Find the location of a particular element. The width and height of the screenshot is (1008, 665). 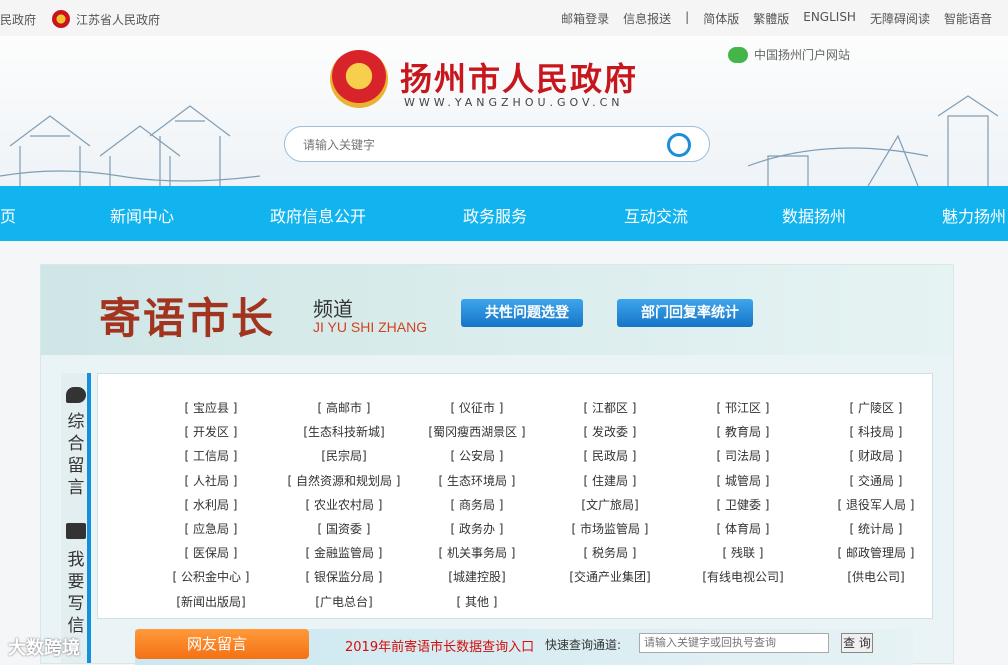

department-link: [ 住建局 ] is located at coordinates (610, 480).